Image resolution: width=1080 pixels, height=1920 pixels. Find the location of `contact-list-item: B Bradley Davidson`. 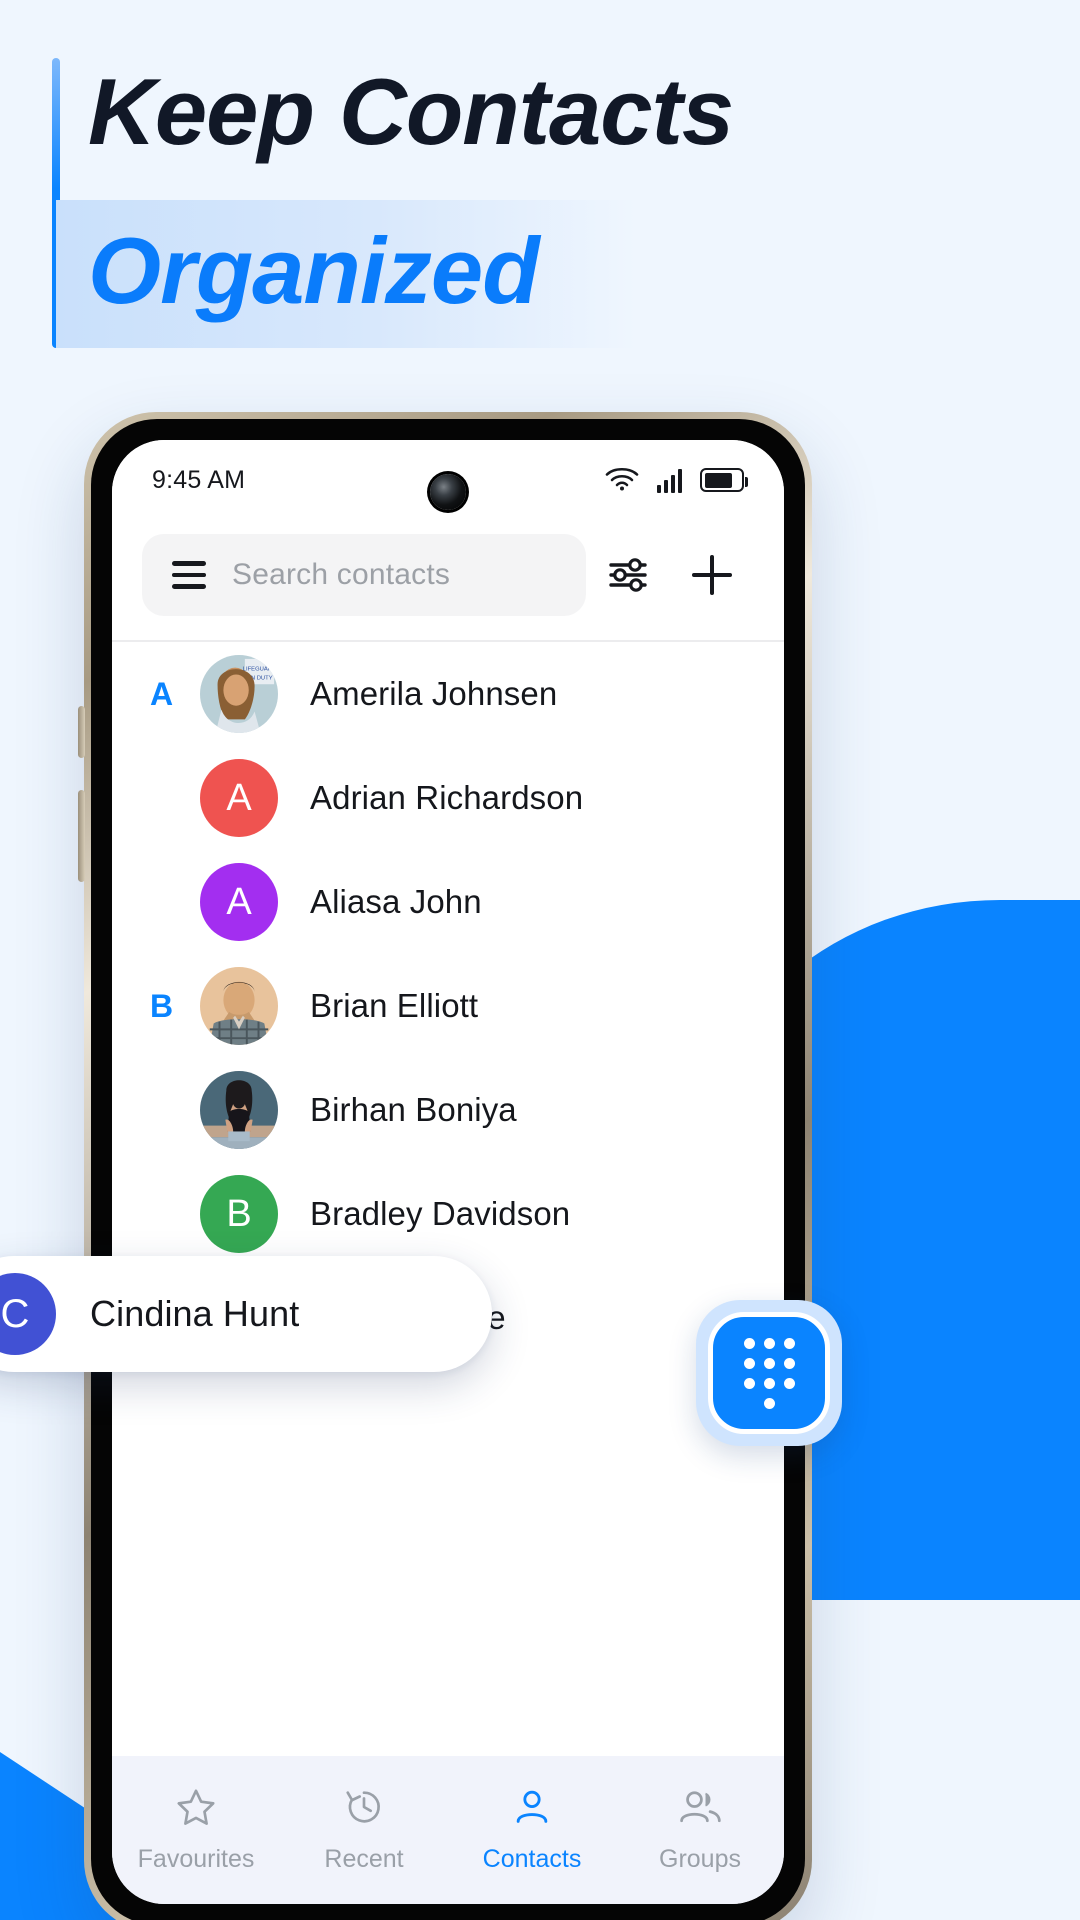

contact-list-item: B Bradley Davidson is located at coordinates (448, 1214).